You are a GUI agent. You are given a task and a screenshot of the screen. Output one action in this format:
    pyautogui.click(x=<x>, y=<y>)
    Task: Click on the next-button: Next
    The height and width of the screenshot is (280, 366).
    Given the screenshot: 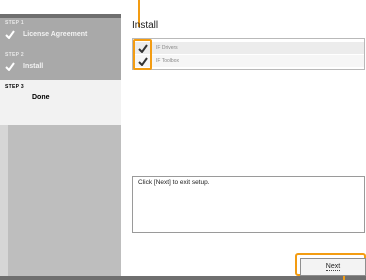 What is the action you would take?
    pyautogui.click(x=333, y=267)
    